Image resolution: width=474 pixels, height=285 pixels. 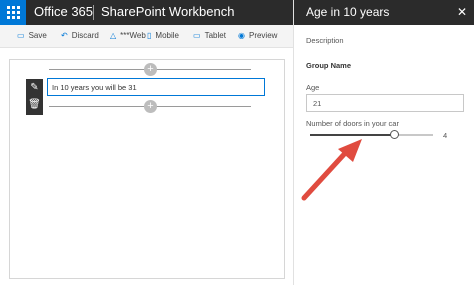 I want to click on web-label: ***Web, so click(x=133, y=35).